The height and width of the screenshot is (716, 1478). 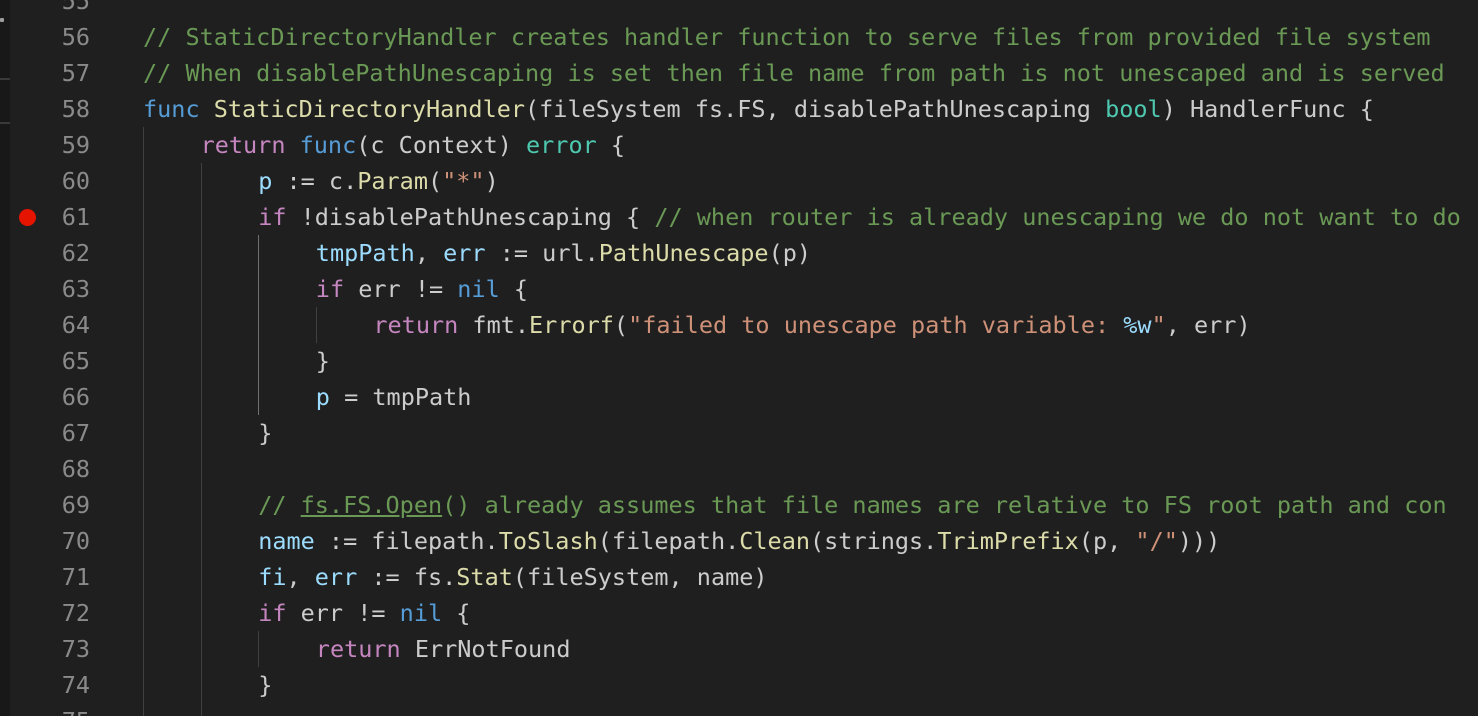 I want to click on code-line: 55, so click(x=739, y=9).